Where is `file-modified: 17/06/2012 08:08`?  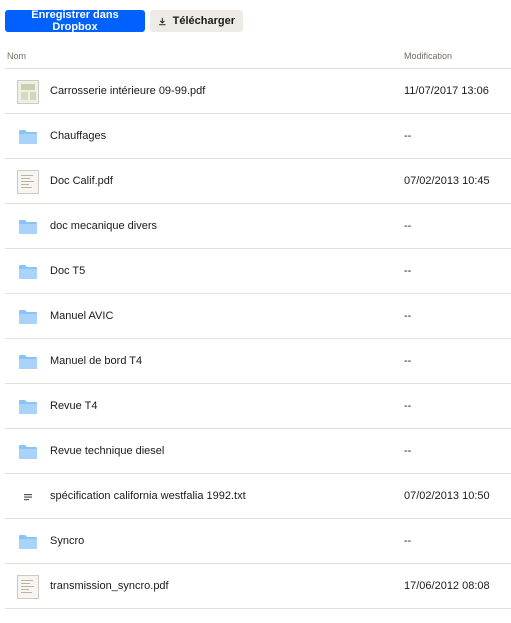
file-modified: 17/06/2012 08:08 is located at coordinates (447, 586).